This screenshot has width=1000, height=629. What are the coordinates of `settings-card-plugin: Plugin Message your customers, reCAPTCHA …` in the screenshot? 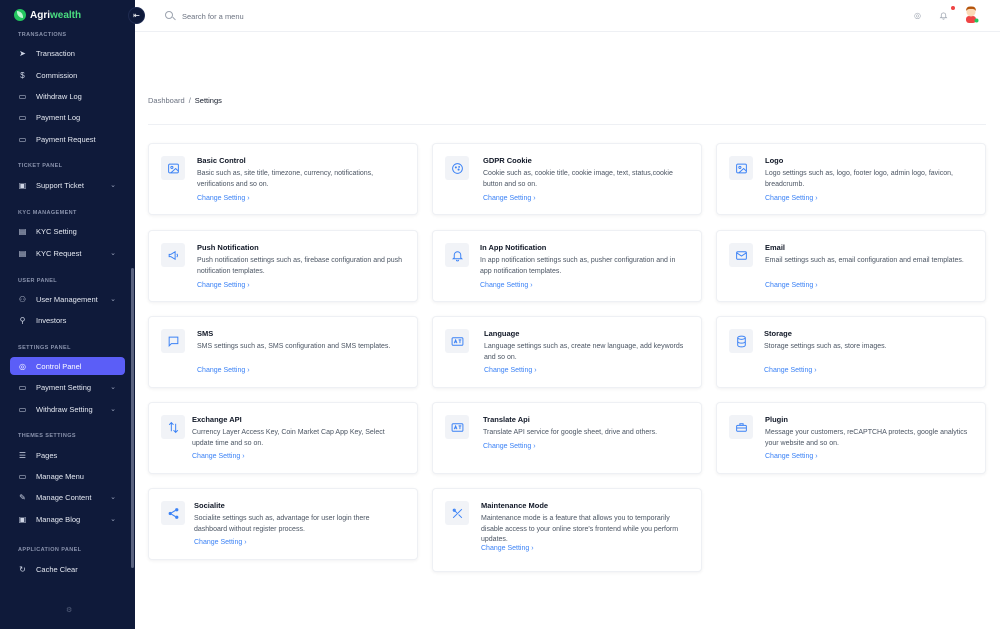 It's located at (851, 438).